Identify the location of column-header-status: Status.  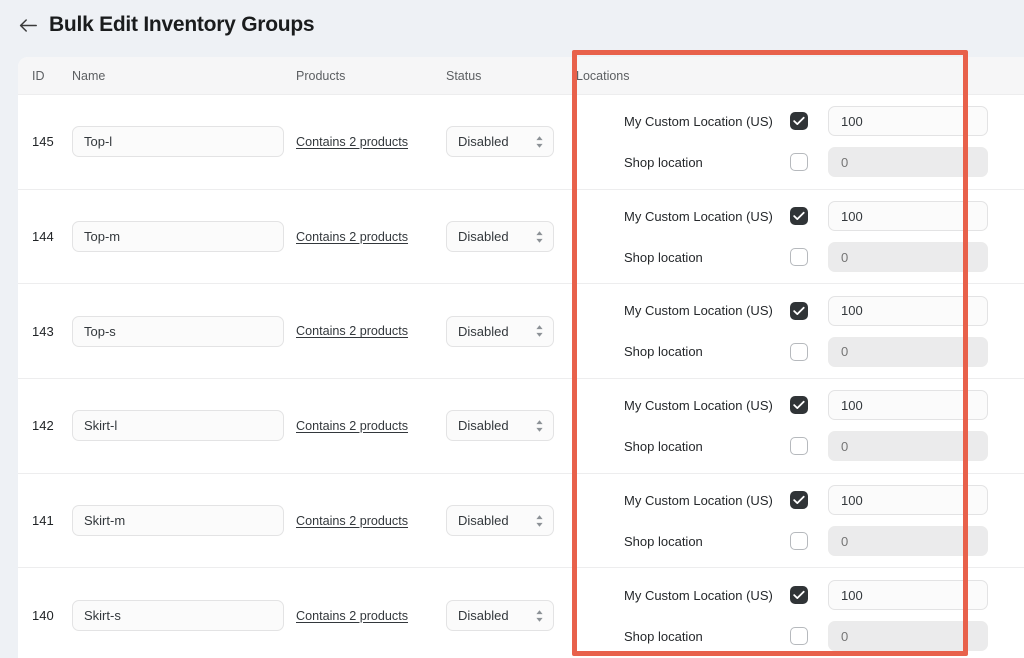
(464, 75).